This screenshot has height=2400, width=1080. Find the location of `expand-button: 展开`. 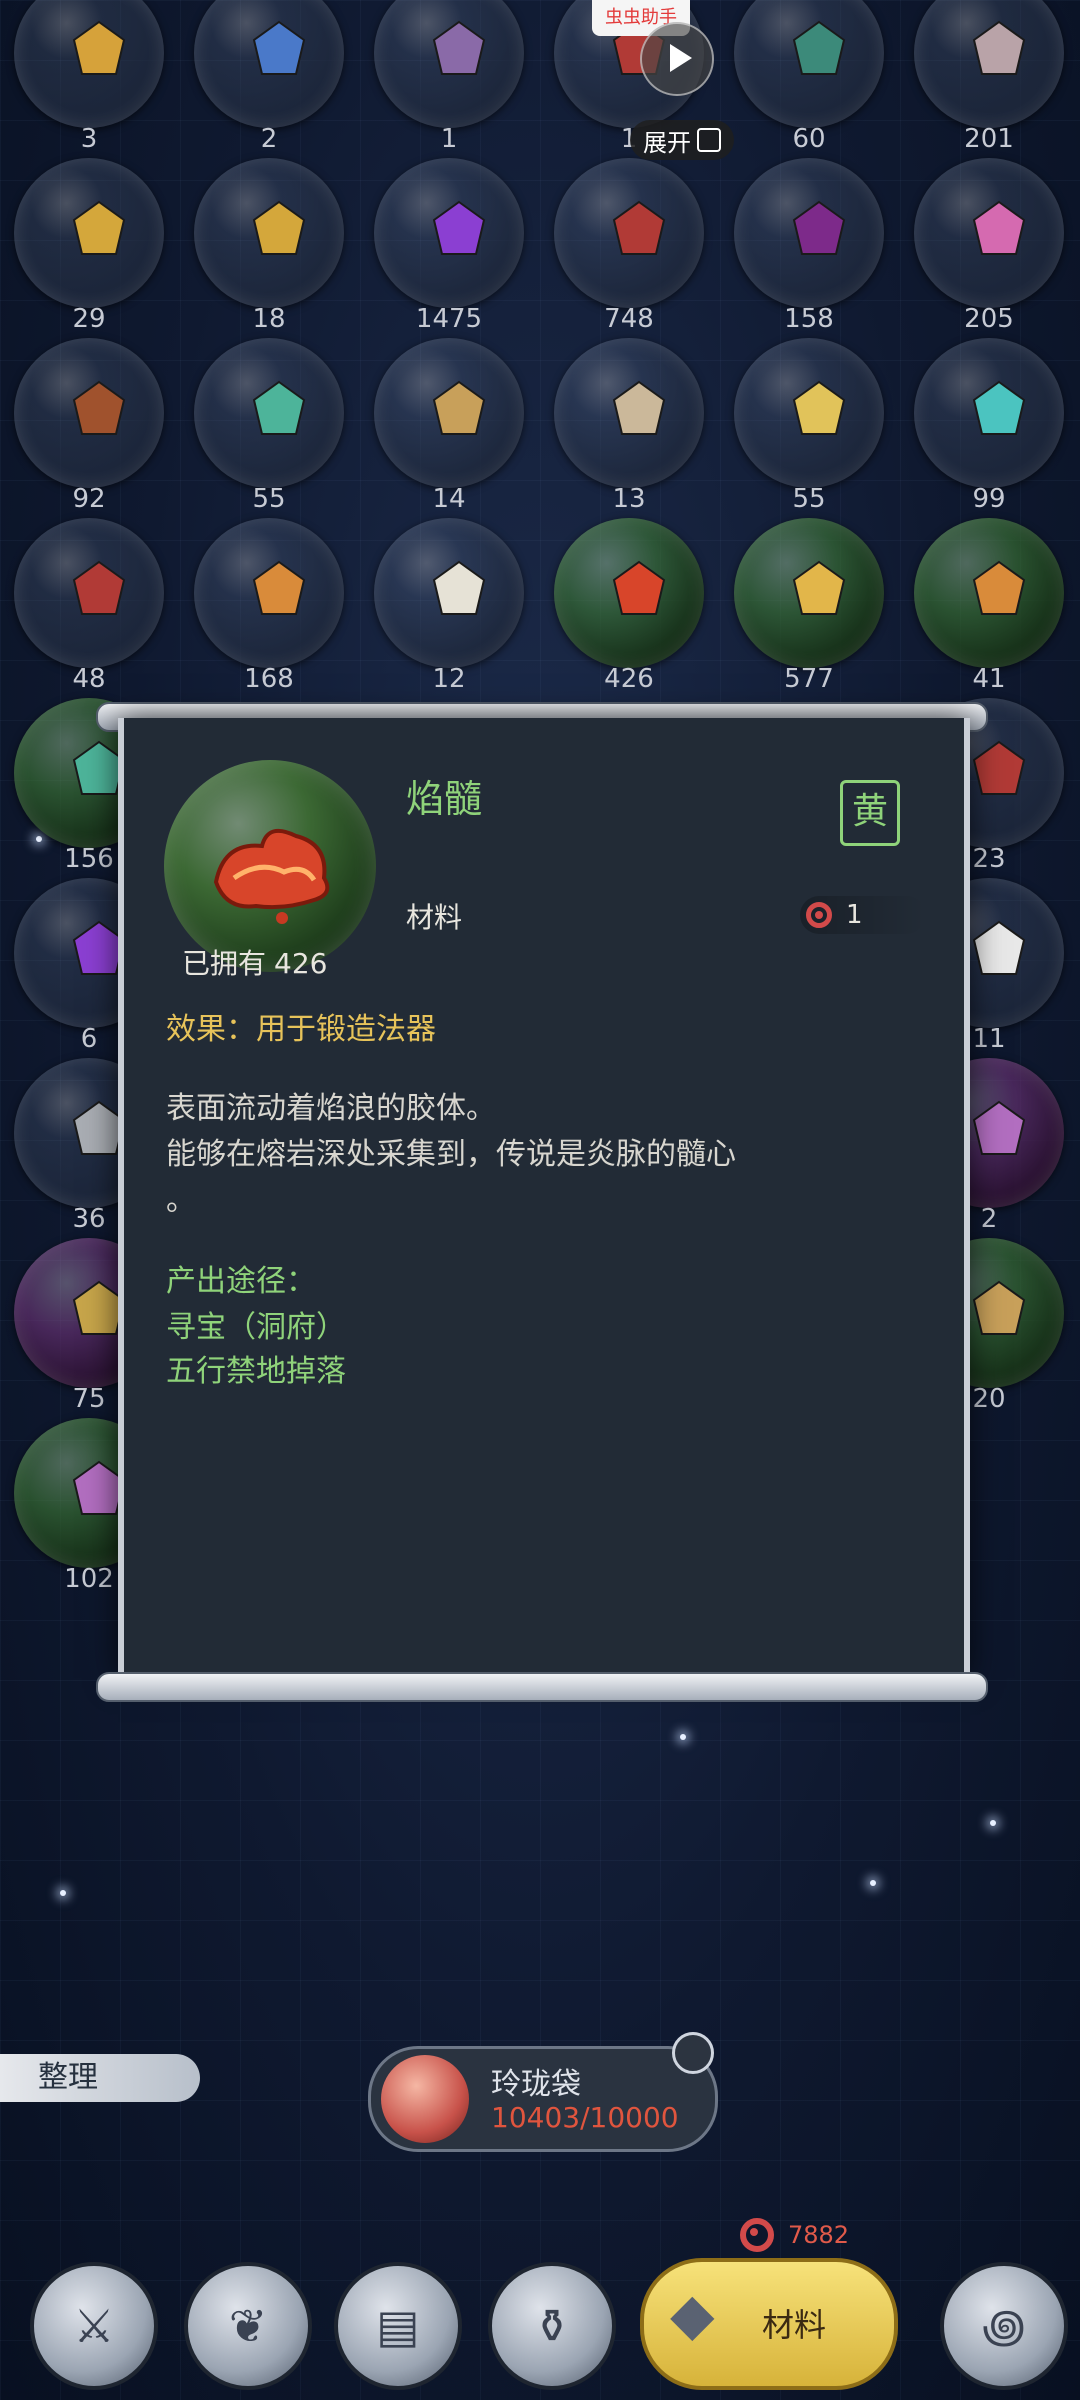

expand-button: 展开 is located at coordinates (682, 140).